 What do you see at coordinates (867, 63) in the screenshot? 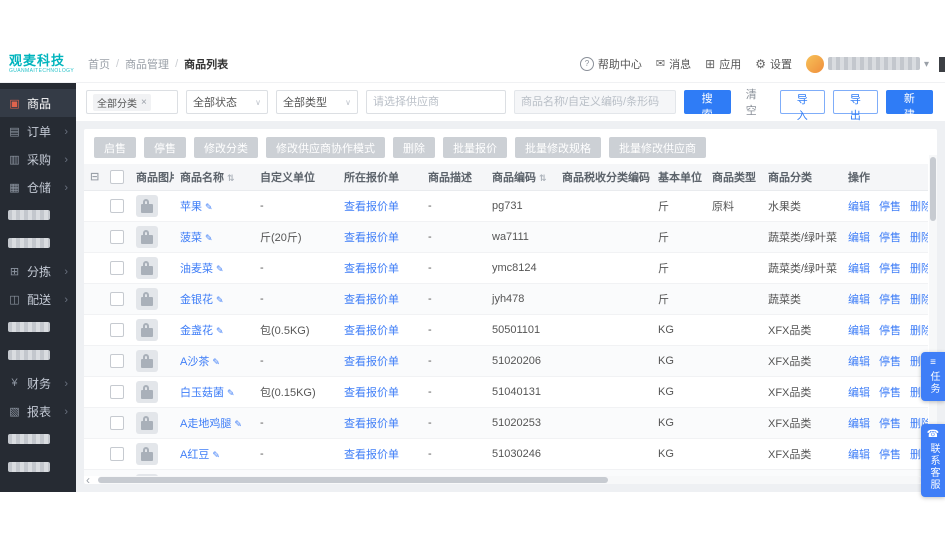
I see `user-menu` at bounding box center [867, 63].